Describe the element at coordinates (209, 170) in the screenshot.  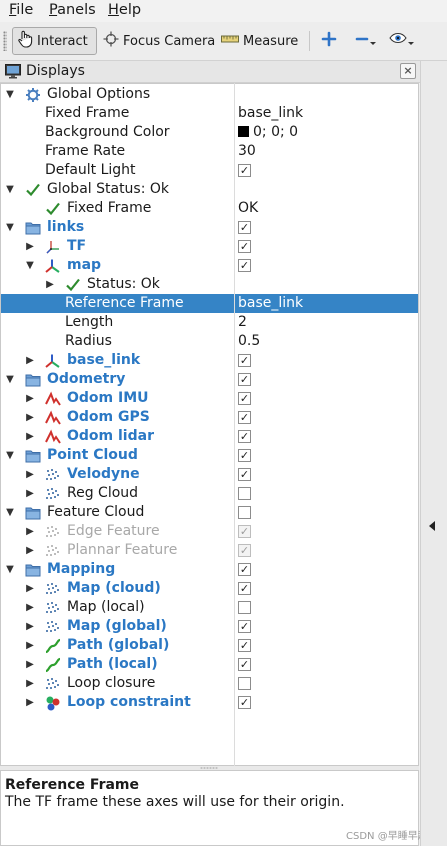
I see `tree-row: Default Light ✓` at that location.